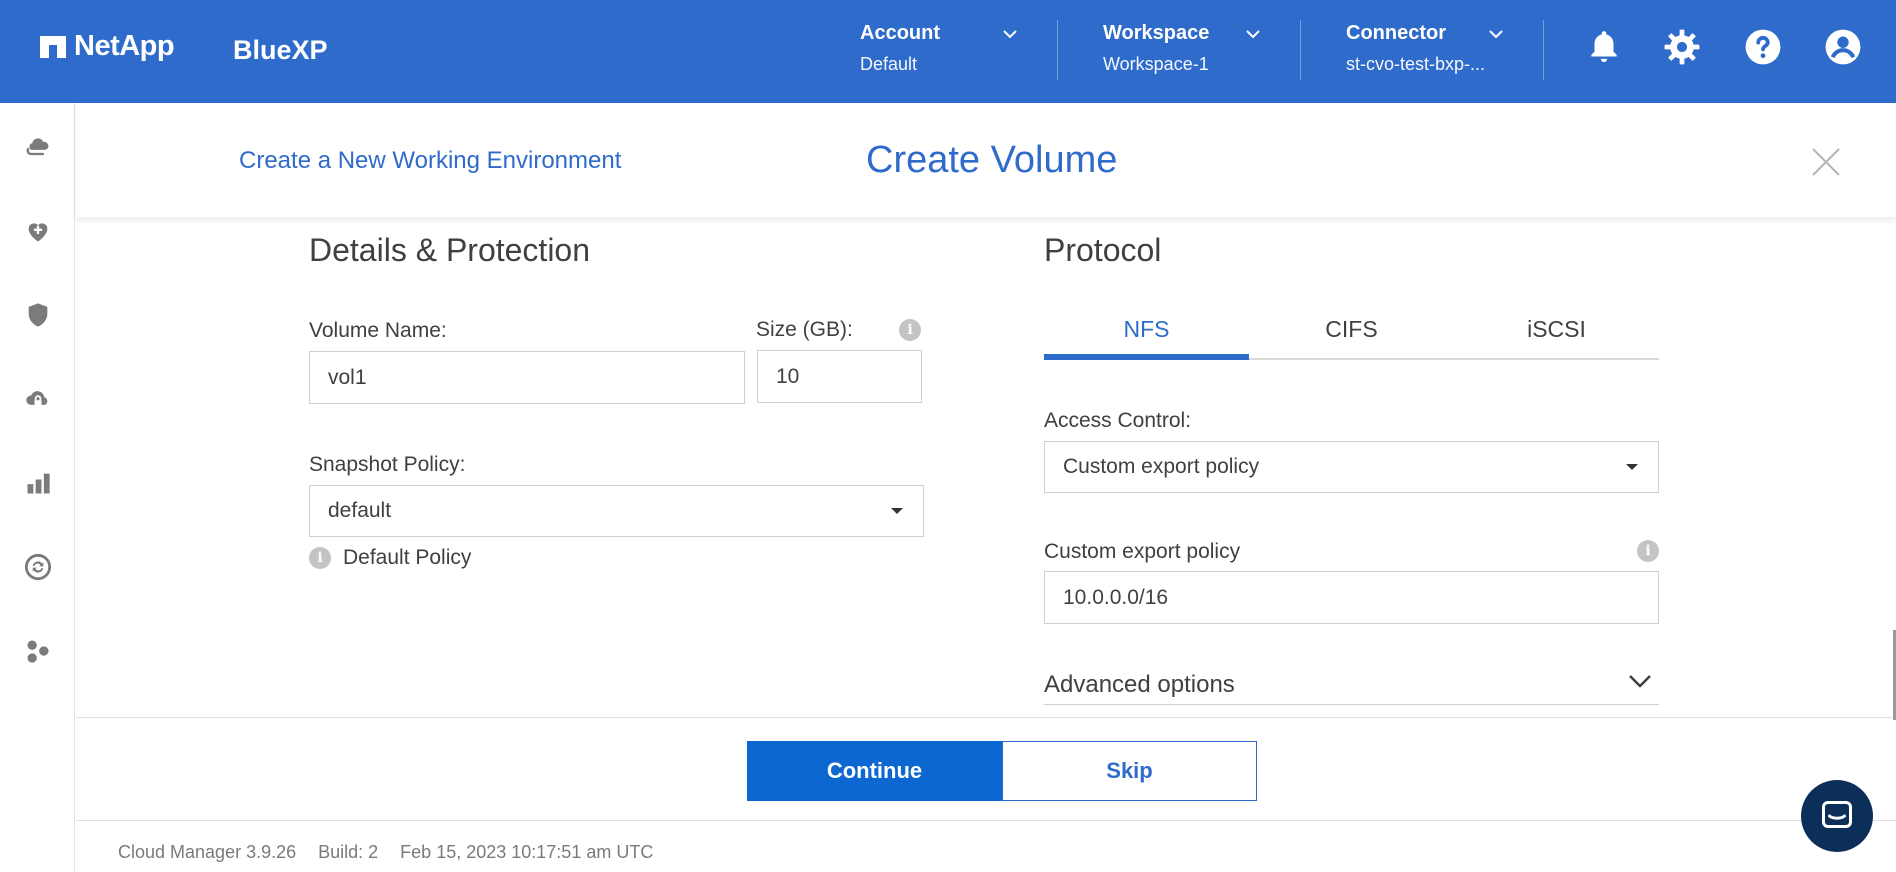  Describe the element at coordinates (1763, 47) in the screenshot. I see `help-icon` at that location.